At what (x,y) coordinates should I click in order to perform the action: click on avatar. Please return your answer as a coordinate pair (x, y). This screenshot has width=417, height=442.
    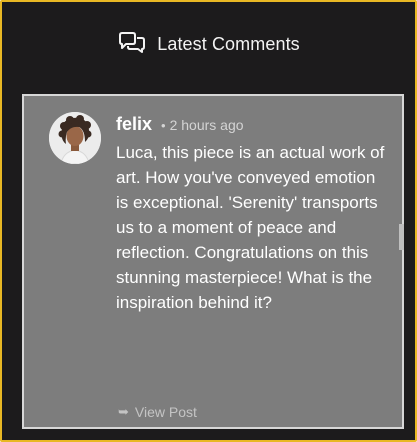
    Looking at the image, I should click on (75, 138).